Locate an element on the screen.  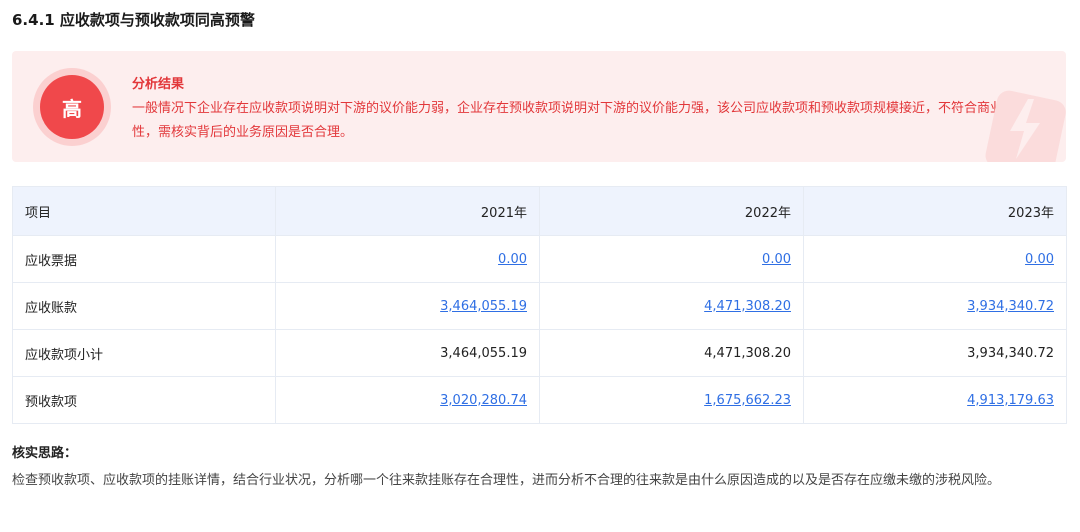
header-2021: 2021年 is located at coordinates (407, 211).